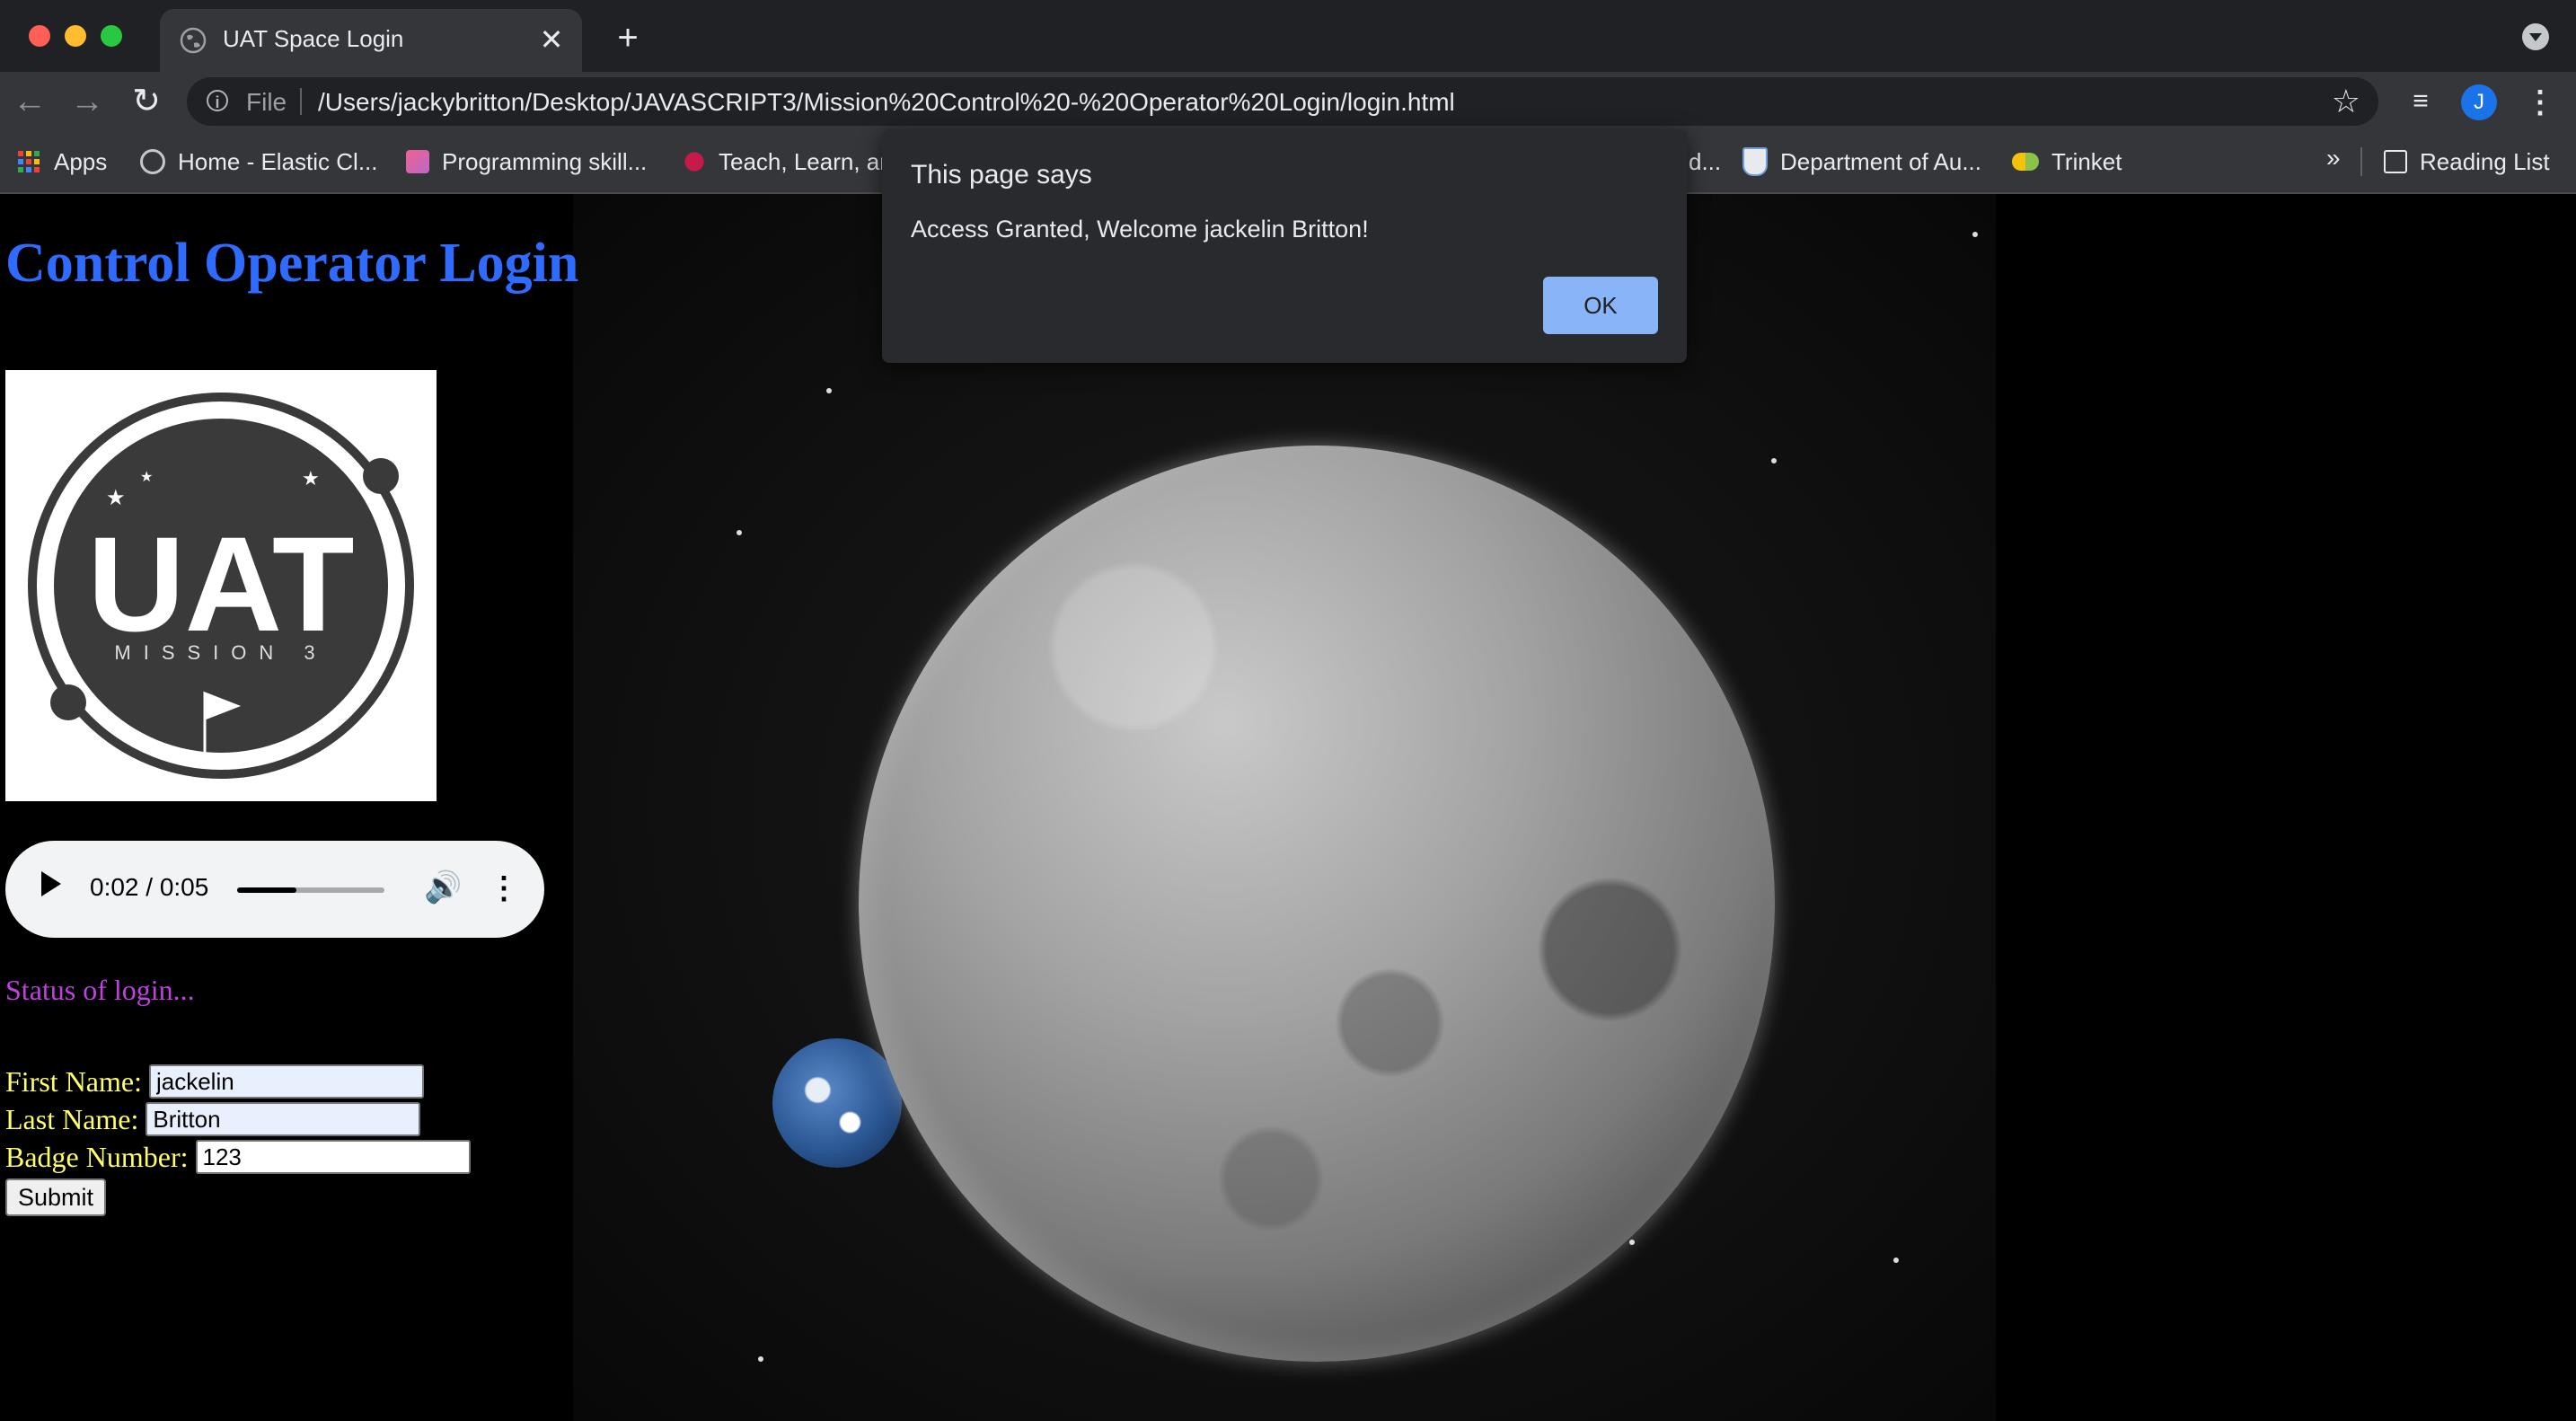  I want to click on back-arrow-icon: ←, so click(29, 101).